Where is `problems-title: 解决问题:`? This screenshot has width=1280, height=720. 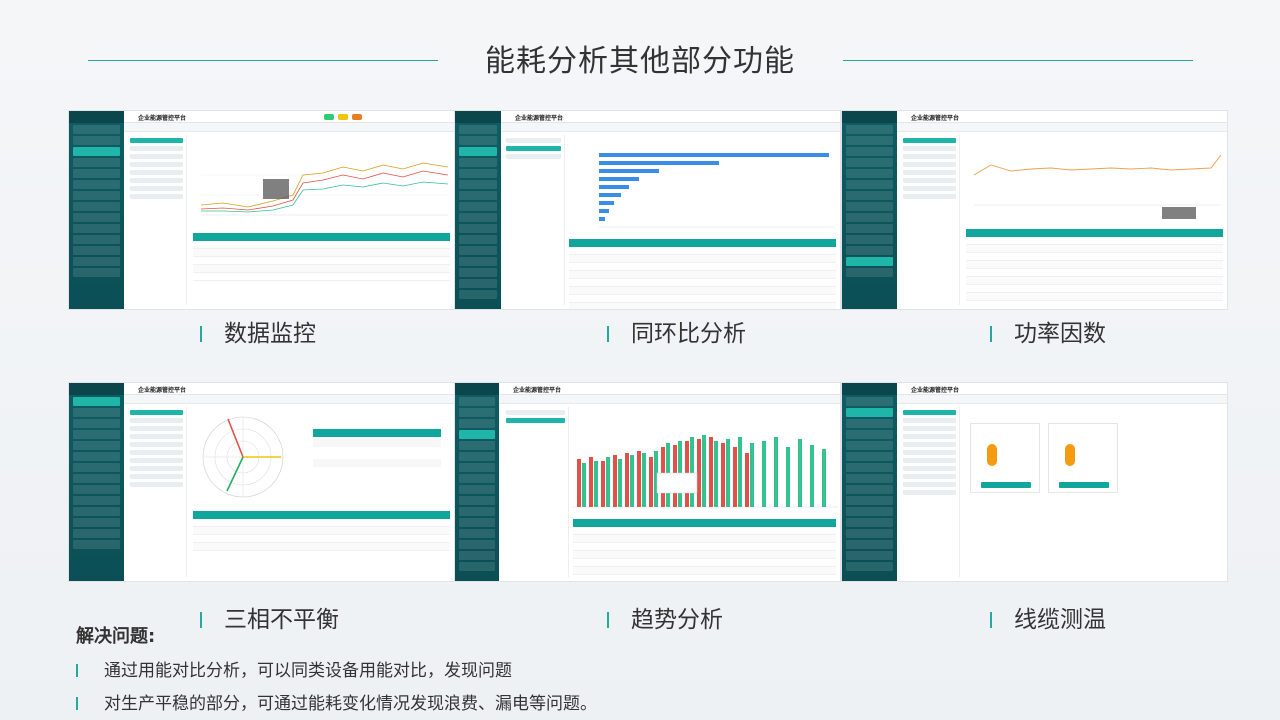 problems-title: 解决问题: is located at coordinates (116, 636).